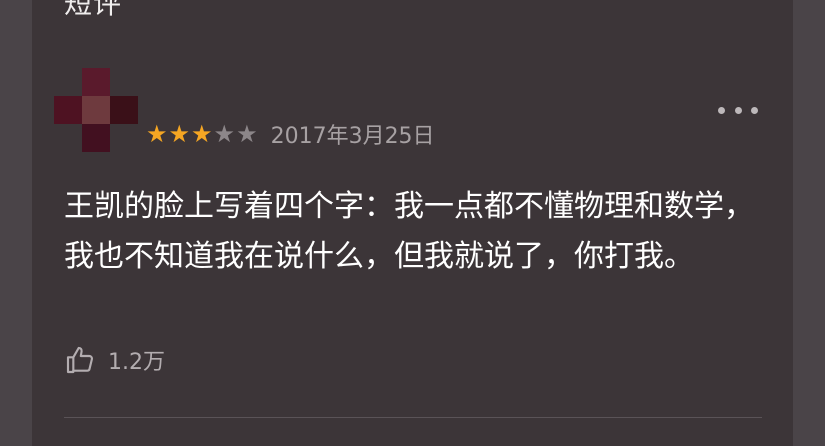 The height and width of the screenshot is (446, 825). I want to click on like-count: 1.2万, so click(136, 362).